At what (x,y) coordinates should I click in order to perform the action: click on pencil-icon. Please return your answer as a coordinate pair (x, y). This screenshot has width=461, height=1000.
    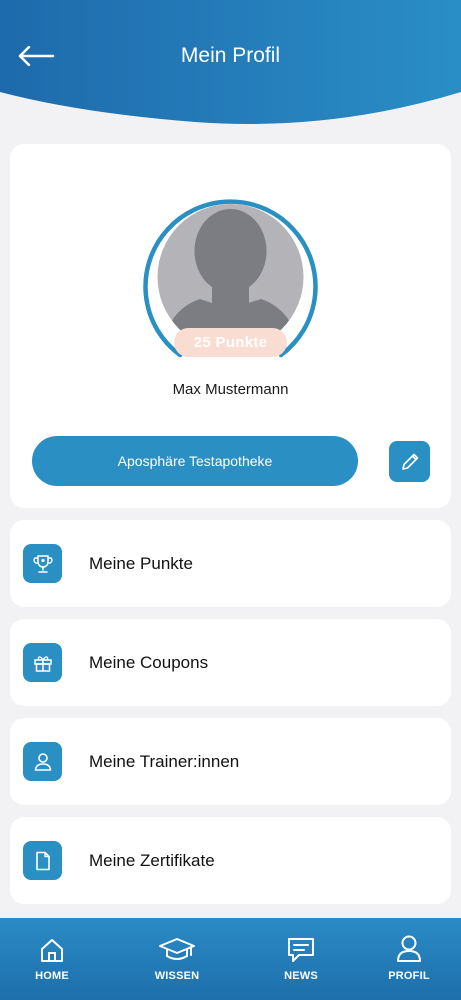
    Looking at the image, I should click on (409, 461).